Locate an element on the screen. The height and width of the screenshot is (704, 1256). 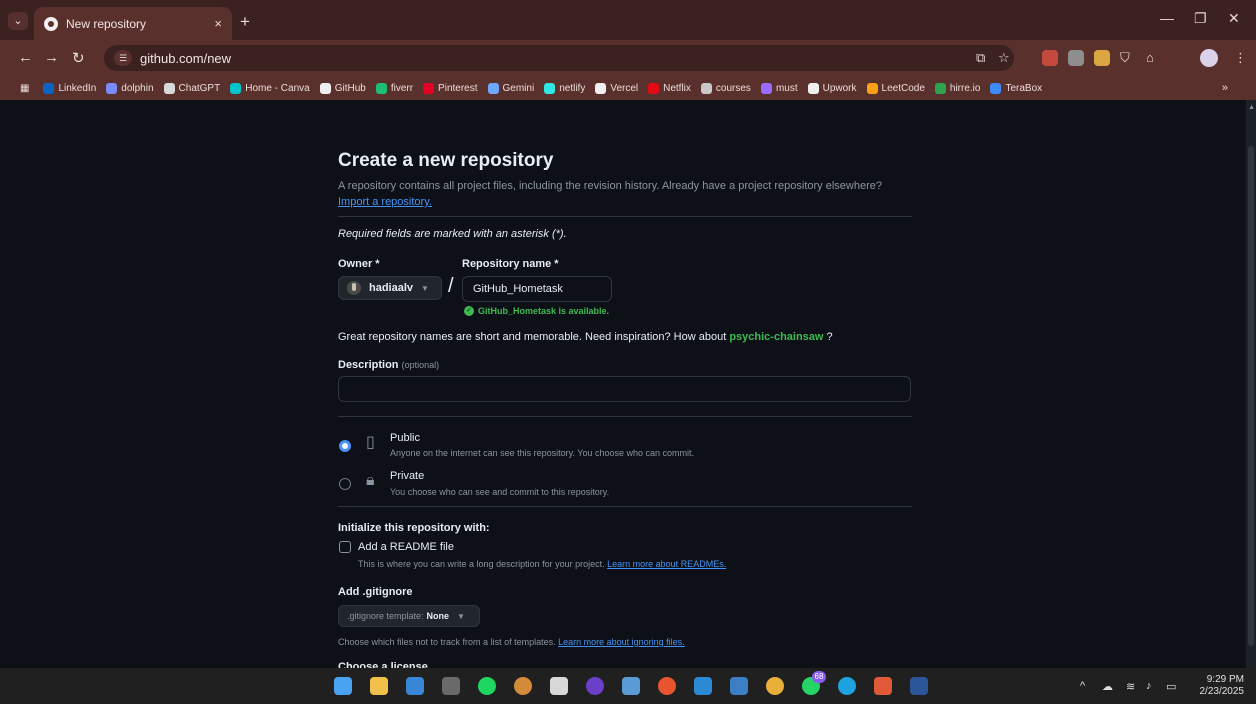
back-icon: ← is located at coordinates (25, 57).